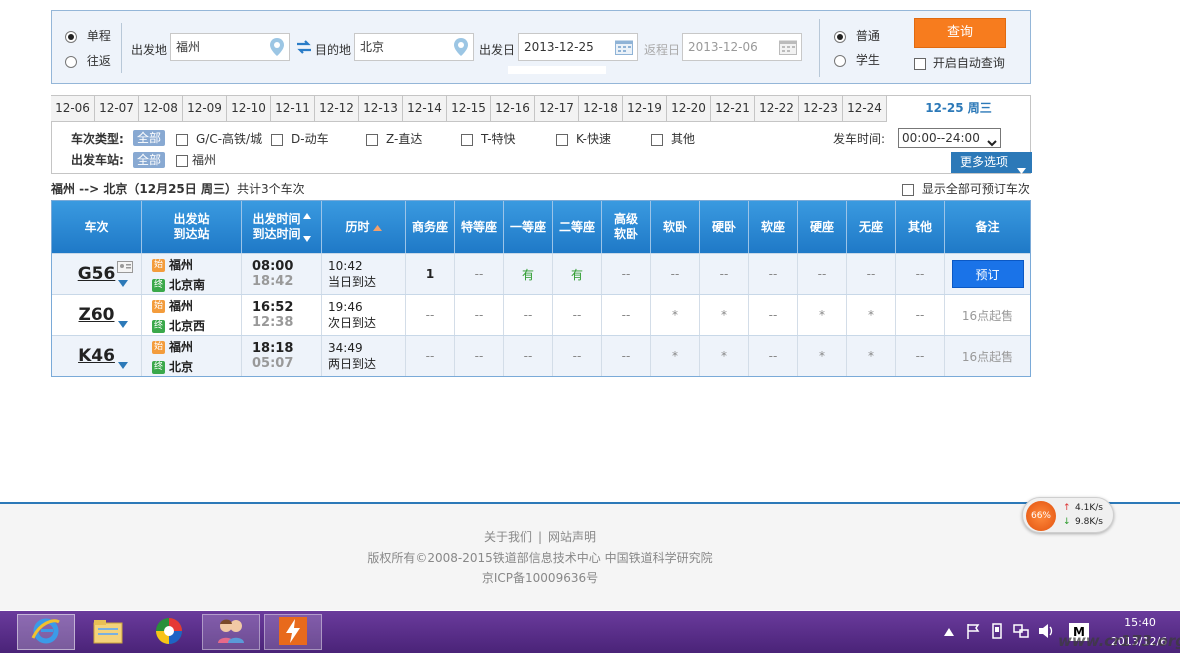  I want to click on show-all-option: 显示全部可预订车次, so click(966, 188).